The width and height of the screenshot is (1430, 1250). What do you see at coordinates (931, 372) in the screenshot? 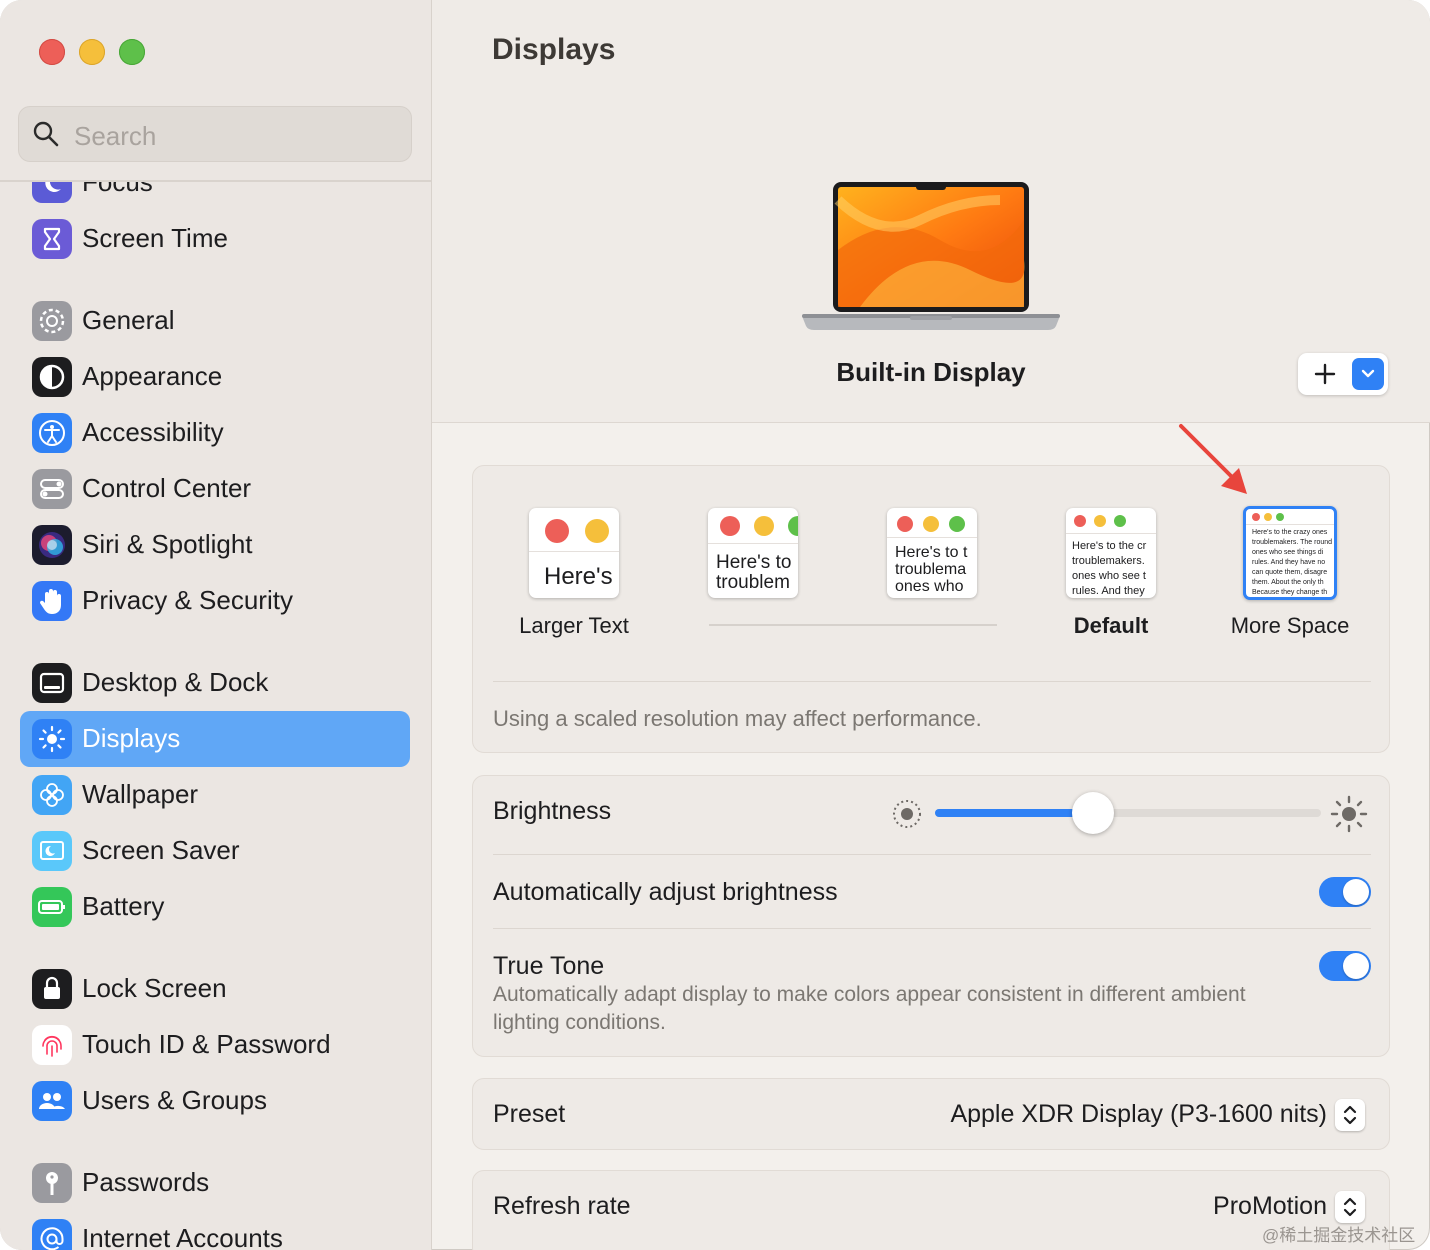
I see `display-name: Built-in Display` at bounding box center [931, 372].